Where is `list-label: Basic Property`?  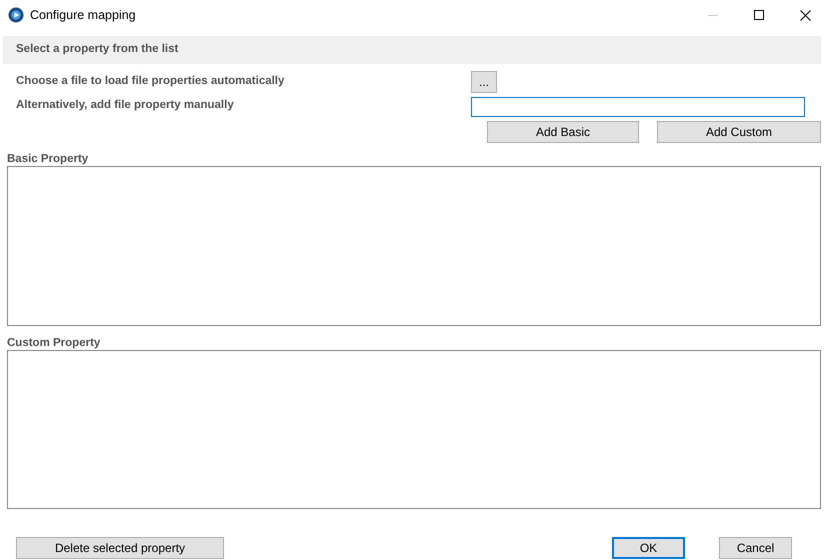
list-label: Basic Property is located at coordinates (48, 159).